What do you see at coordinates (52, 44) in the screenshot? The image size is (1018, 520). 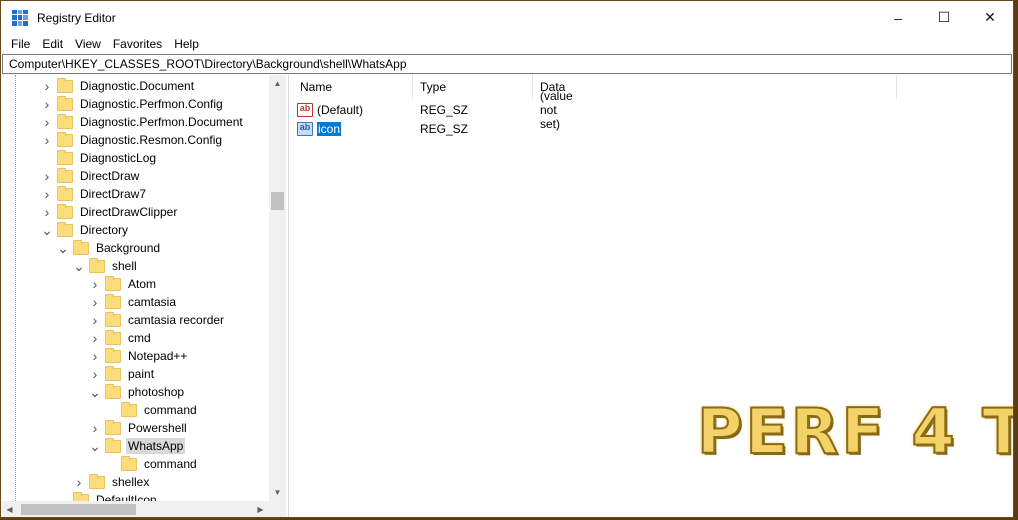 I see `menu-edit: Edit` at bounding box center [52, 44].